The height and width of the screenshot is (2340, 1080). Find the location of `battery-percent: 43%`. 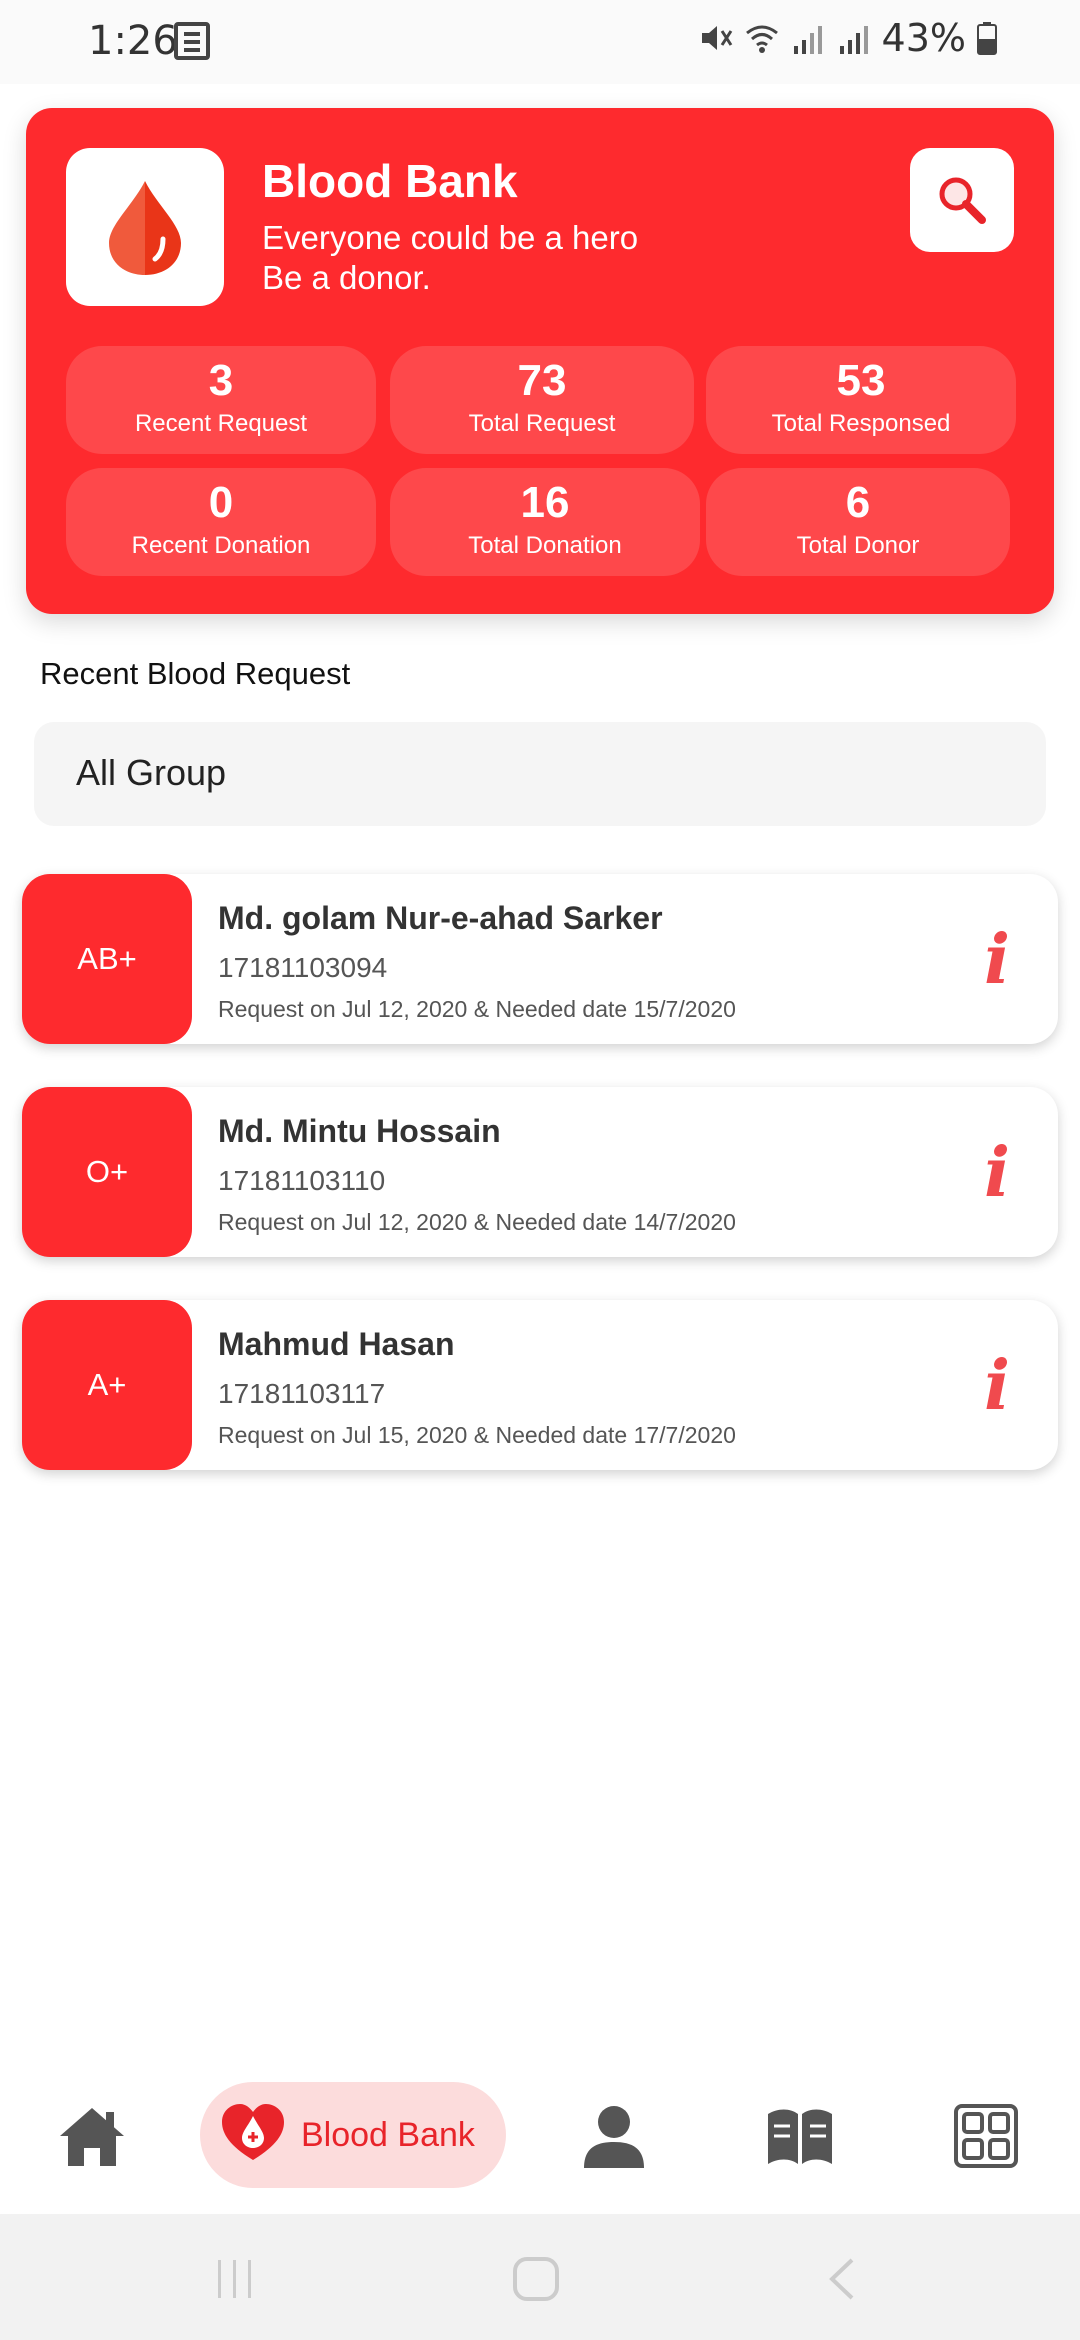

battery-percent: 43% is located at coordinates (923, 38).